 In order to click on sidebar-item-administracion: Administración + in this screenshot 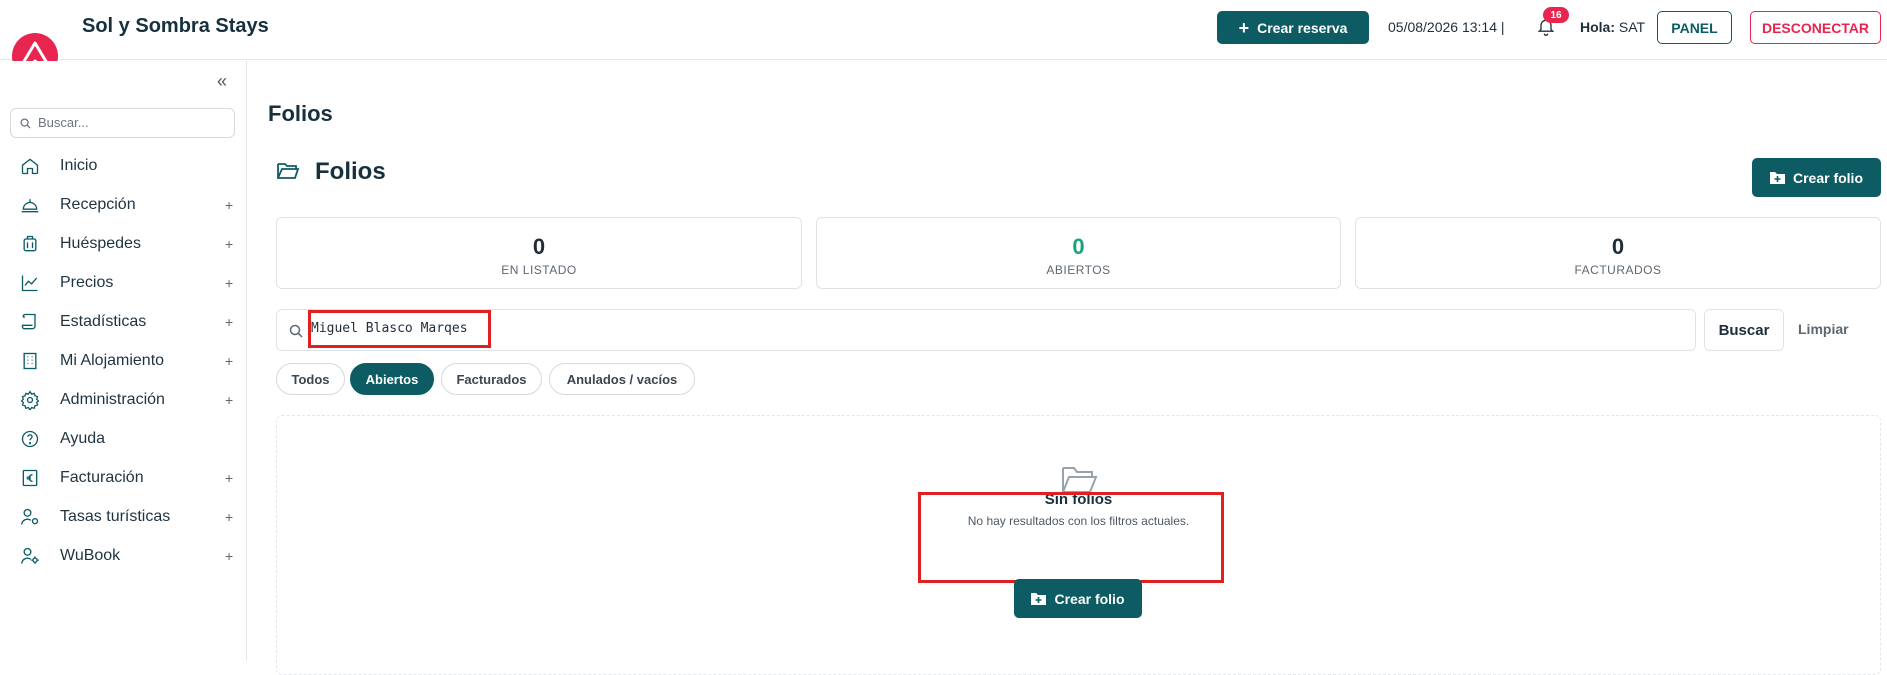, I will do `click(123, 399)`.